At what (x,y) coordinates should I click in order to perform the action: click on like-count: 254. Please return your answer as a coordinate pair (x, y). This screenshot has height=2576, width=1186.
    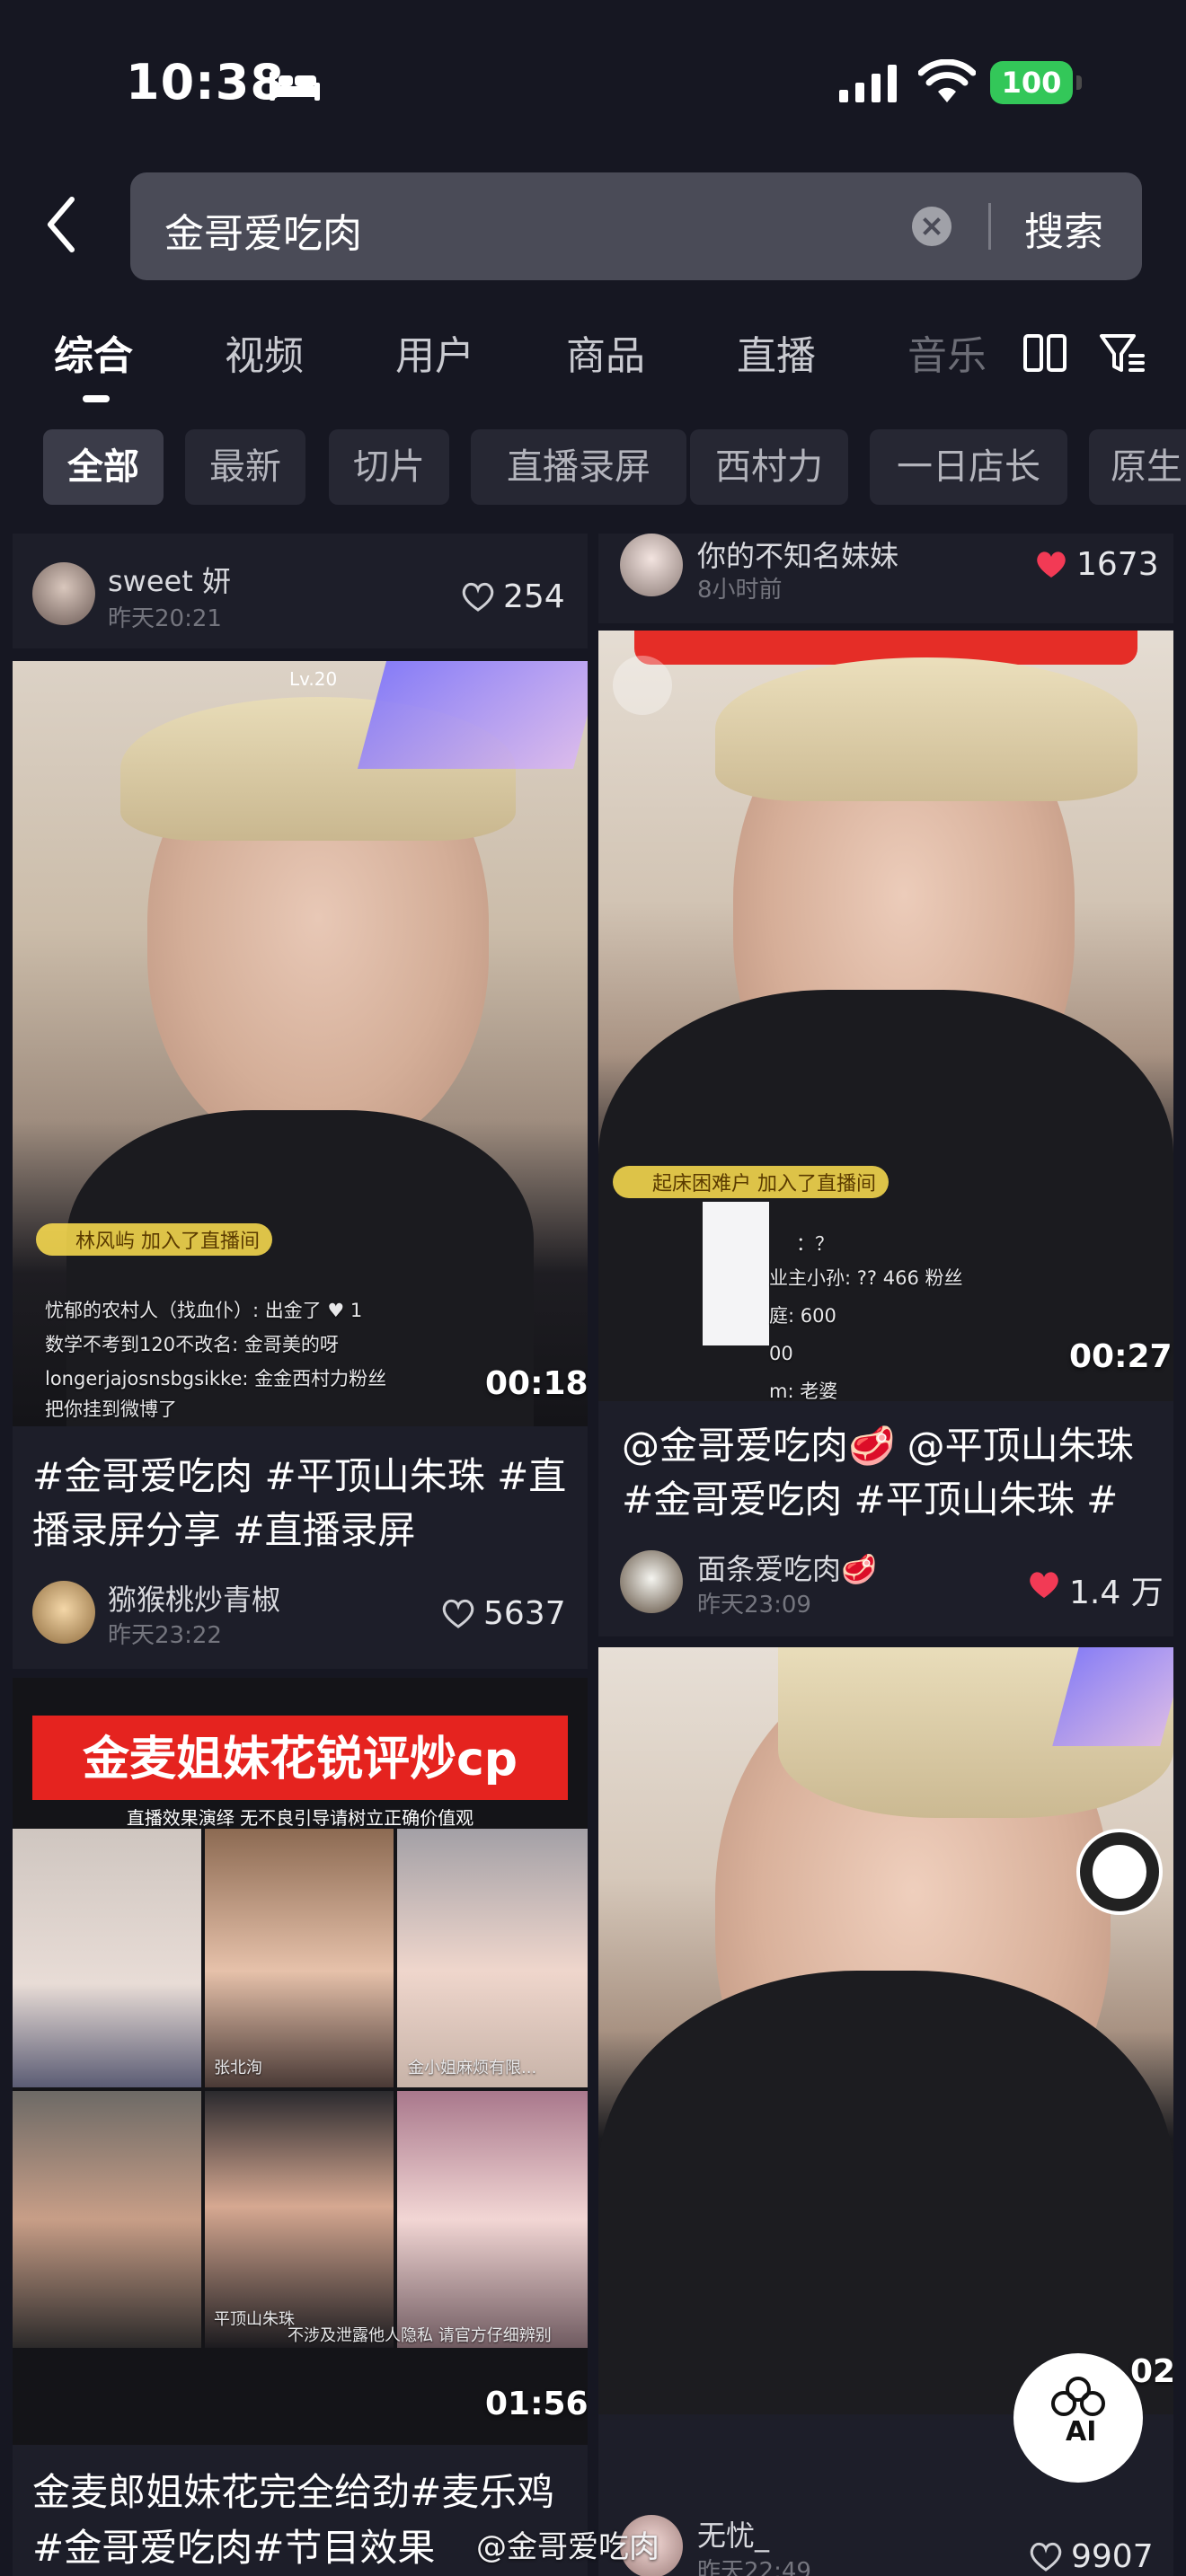
    Looking at the image, I should click on (534, 596).